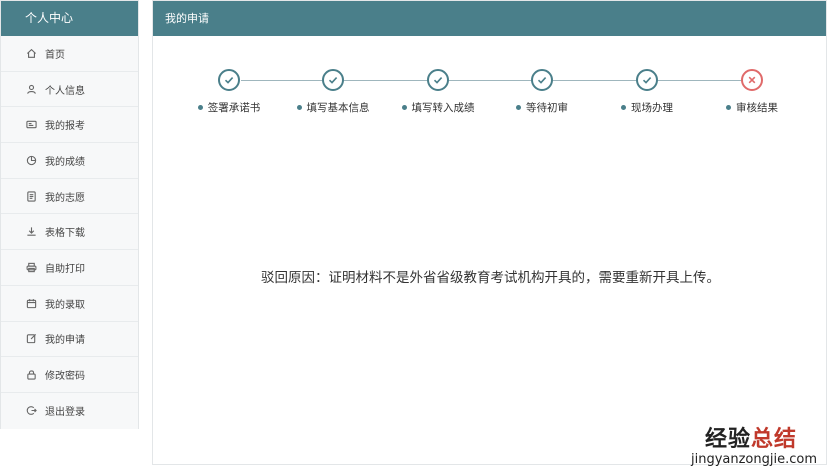  What do you see at coordinates (338, 108) in the screenshot?
I see `step-label: 填写基本信息` at bounding box center [338, 108].